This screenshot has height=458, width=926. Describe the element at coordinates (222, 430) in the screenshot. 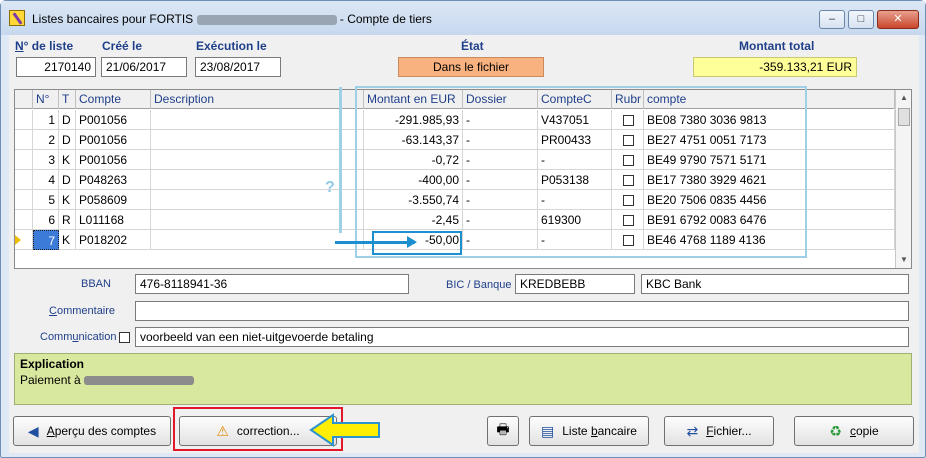

I see `warning-icon: ⚠` at that location.